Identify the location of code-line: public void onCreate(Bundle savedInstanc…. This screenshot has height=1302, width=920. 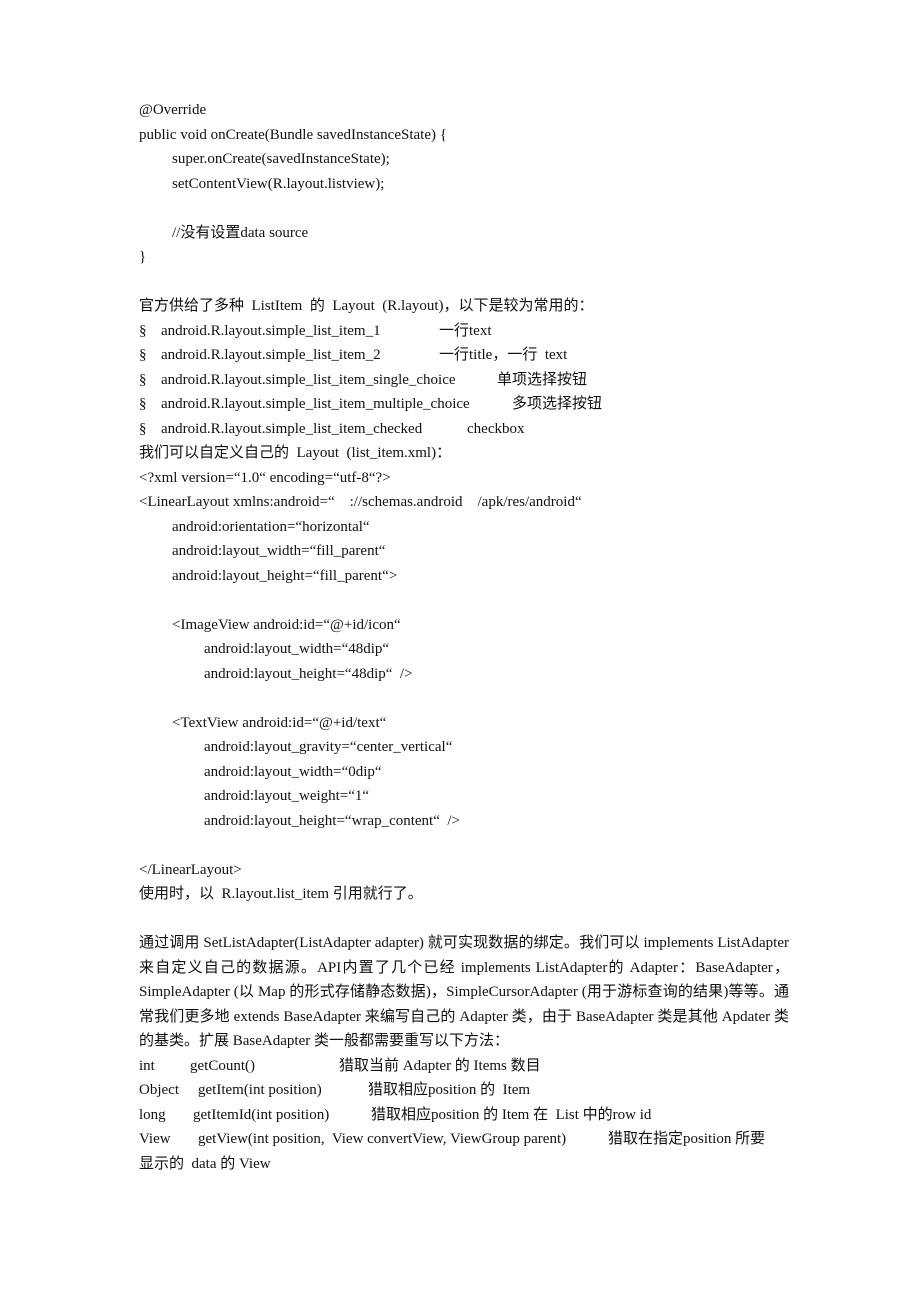
(293, 134).